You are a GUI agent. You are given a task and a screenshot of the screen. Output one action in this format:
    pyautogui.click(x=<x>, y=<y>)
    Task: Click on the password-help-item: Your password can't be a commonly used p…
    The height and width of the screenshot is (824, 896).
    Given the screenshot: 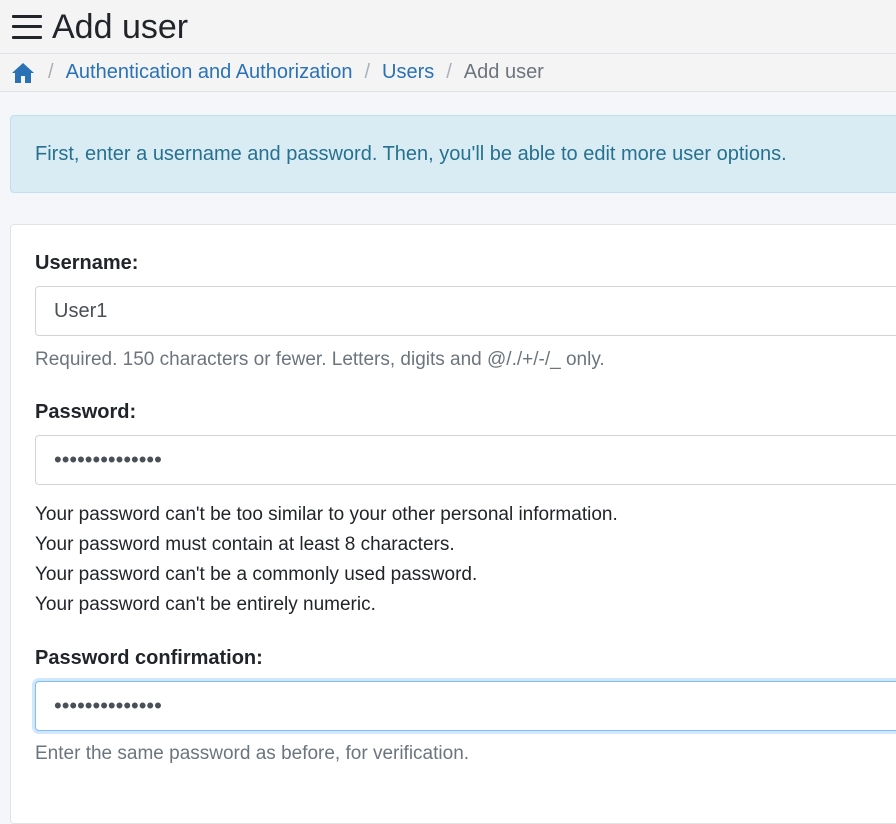 What is the action you would take?
    pyautogui.click(x=256, y=574)
    